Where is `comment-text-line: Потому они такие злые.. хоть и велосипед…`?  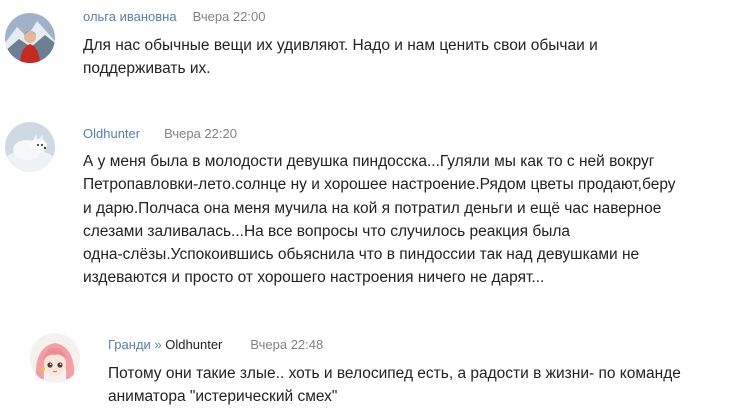 comment-text-line: Потому они такие злые.. хоть и велосипед… is located at coordinates (394, 373).